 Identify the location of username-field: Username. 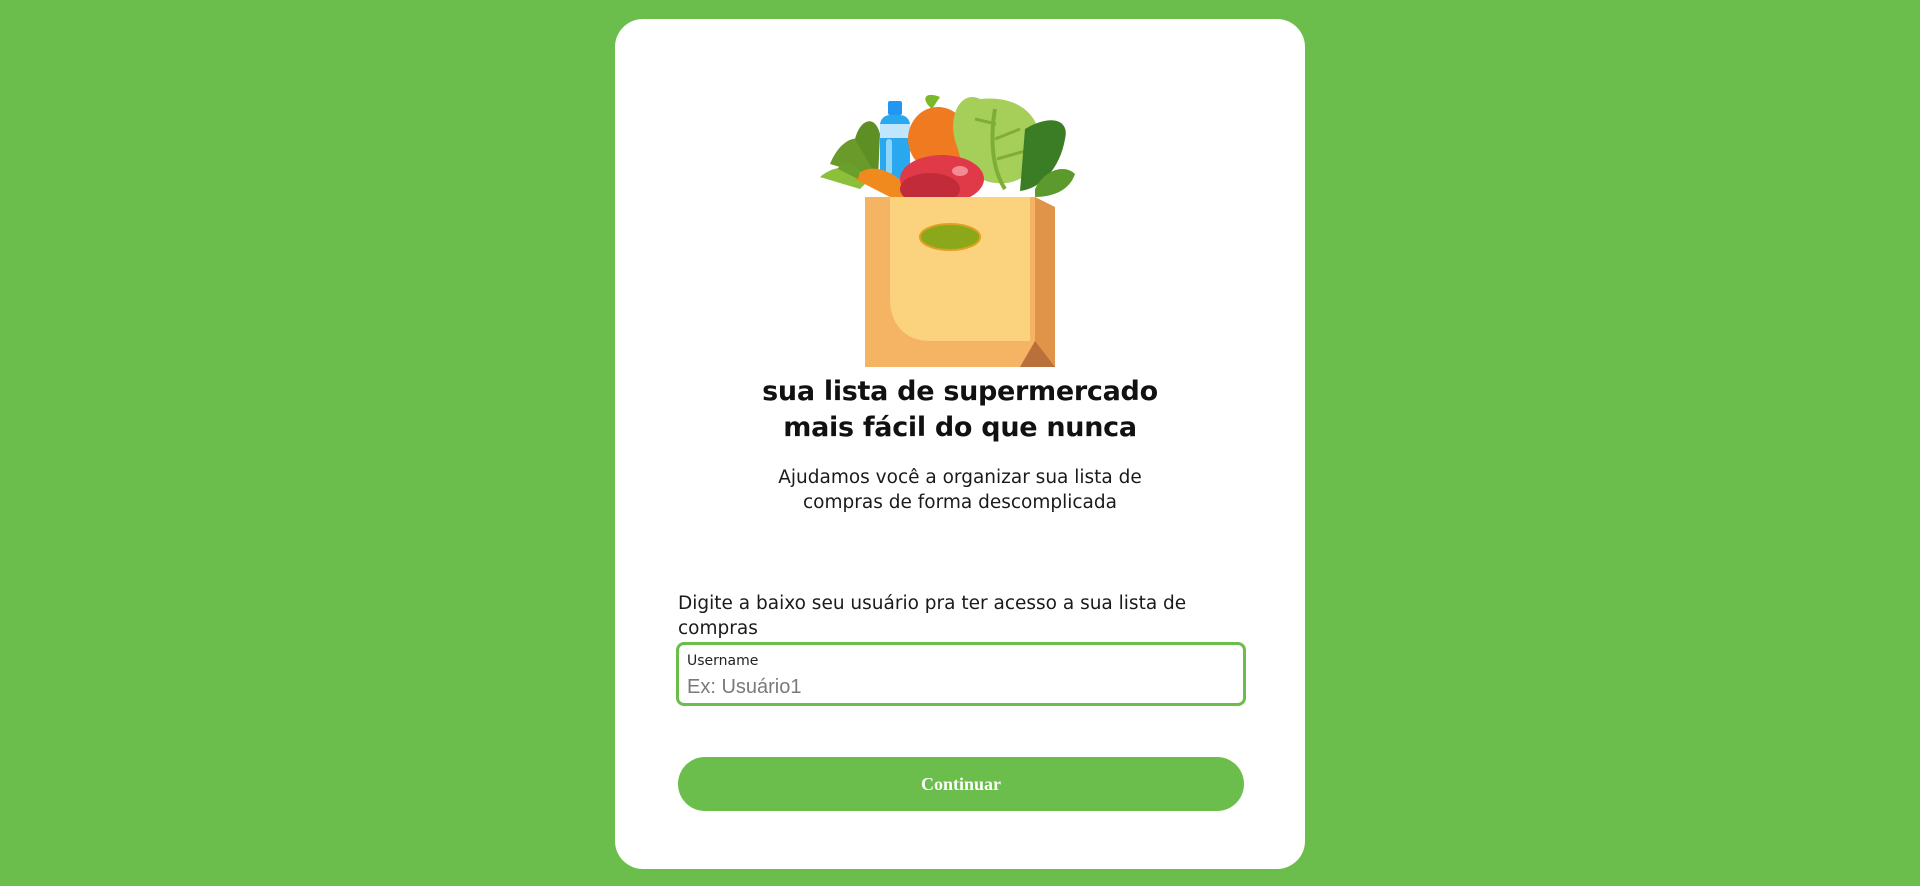
(961, 674).